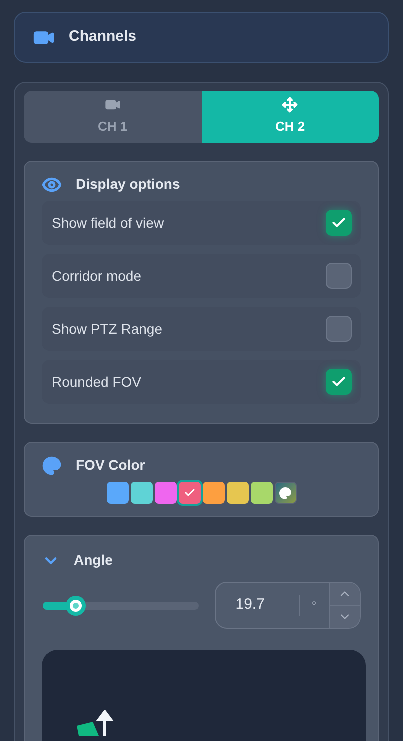  What do you see at coordinates (287, 605) in the screenshot?
I see `angle-input: 19.7 °` at bounding box center [287, 605].